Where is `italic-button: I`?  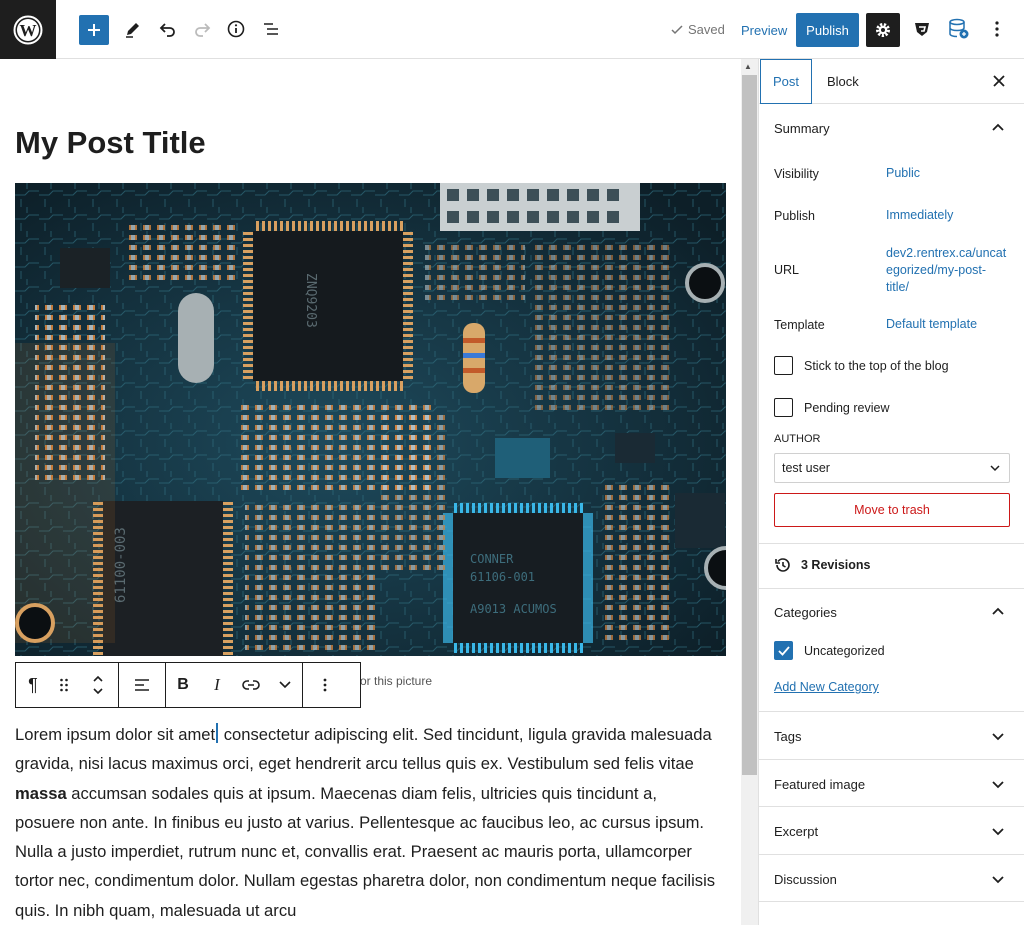 italic-button: I is located at coordinates (217, 685).